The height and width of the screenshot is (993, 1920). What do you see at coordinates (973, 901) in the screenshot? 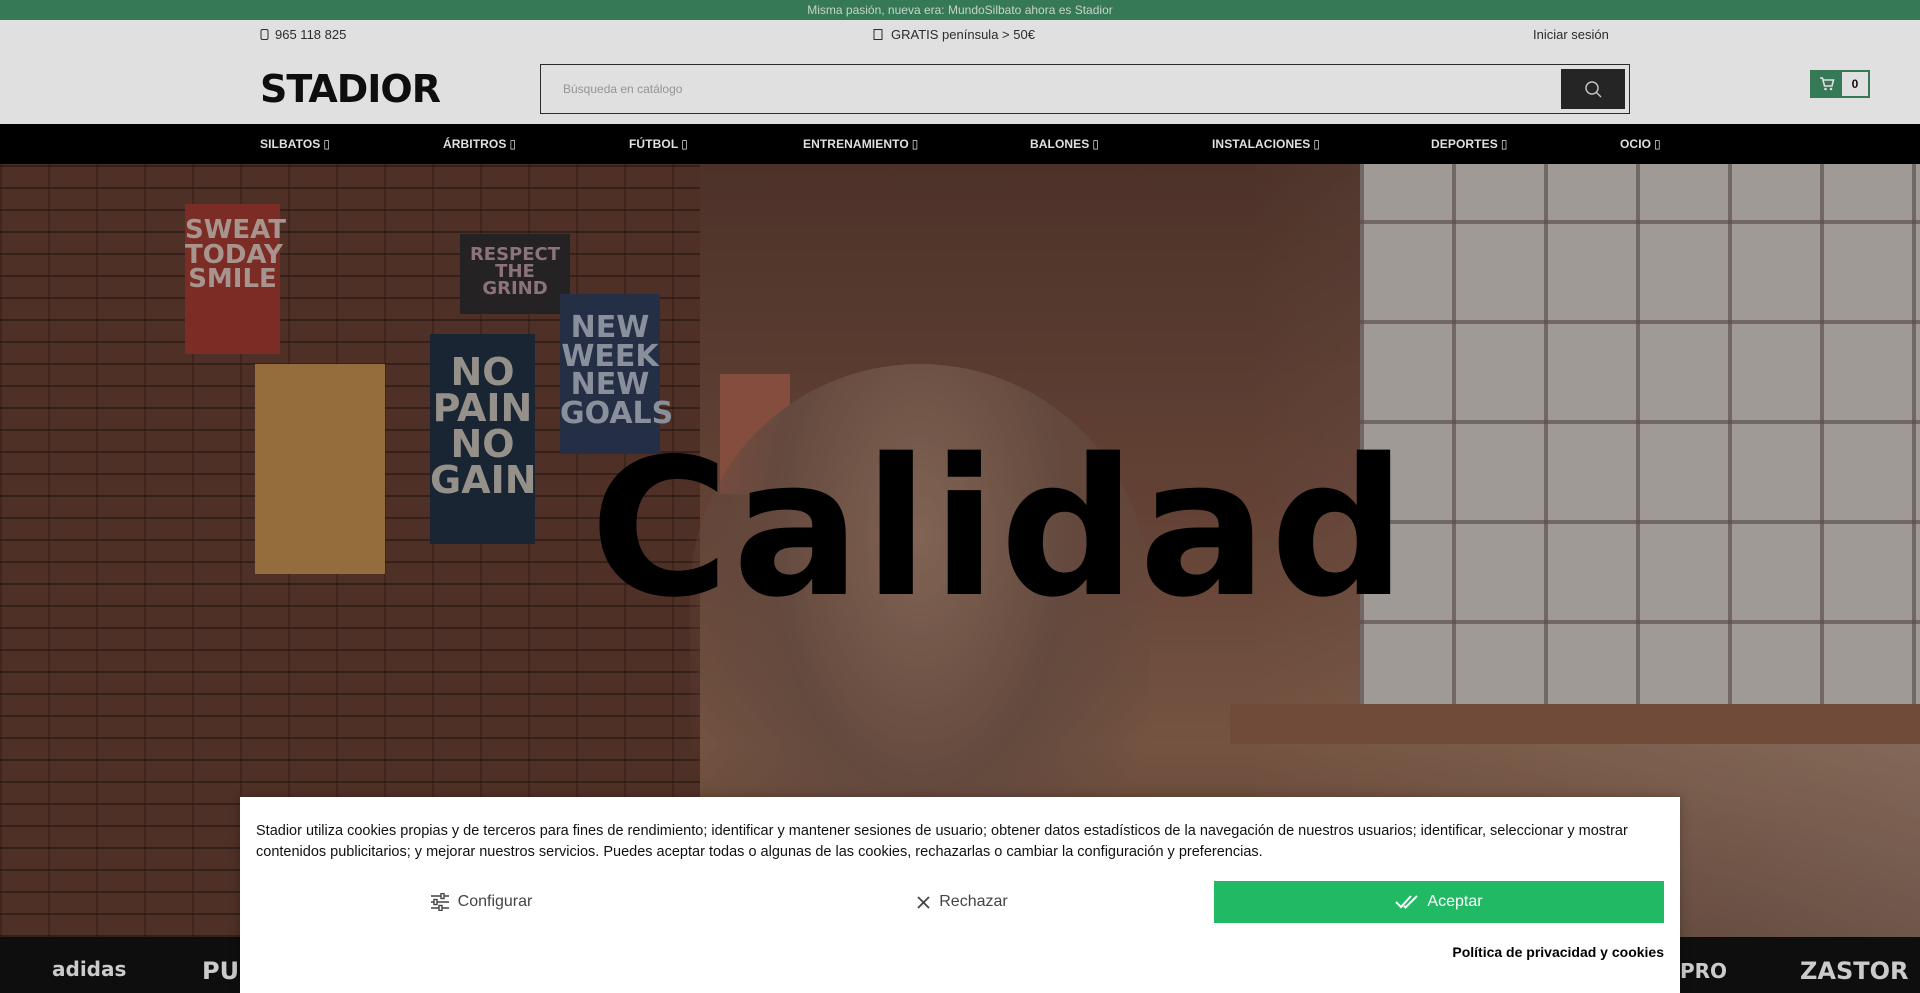
I see `reject-label: Rechazar` at bounding box center [973, 901].